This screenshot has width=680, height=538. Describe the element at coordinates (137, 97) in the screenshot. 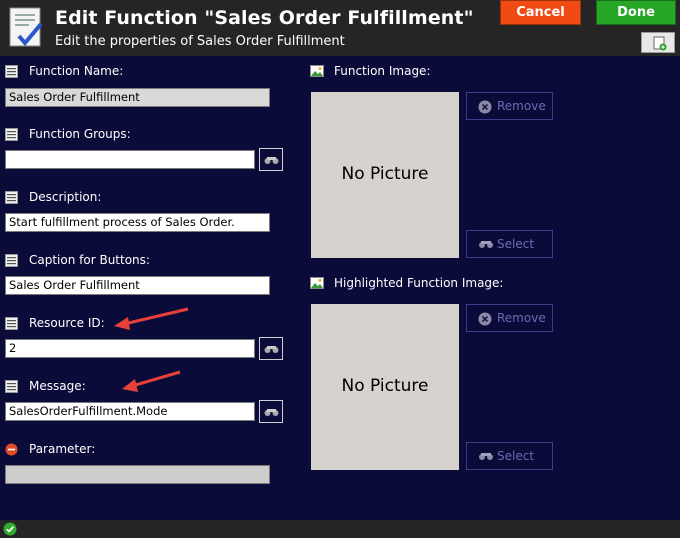

I see `function-name-field: Sales Order Fulfillment` at that location.